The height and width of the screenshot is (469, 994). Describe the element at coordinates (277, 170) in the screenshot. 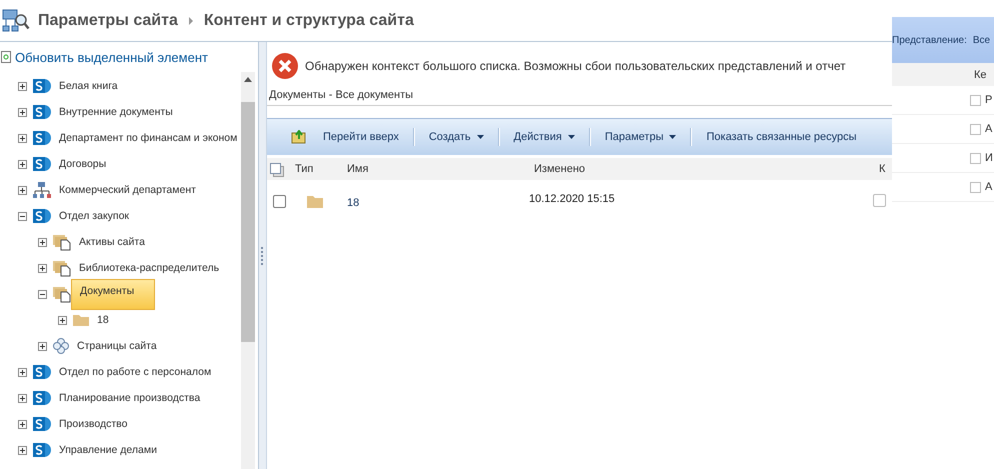

I see `select-all-icon` at that location.